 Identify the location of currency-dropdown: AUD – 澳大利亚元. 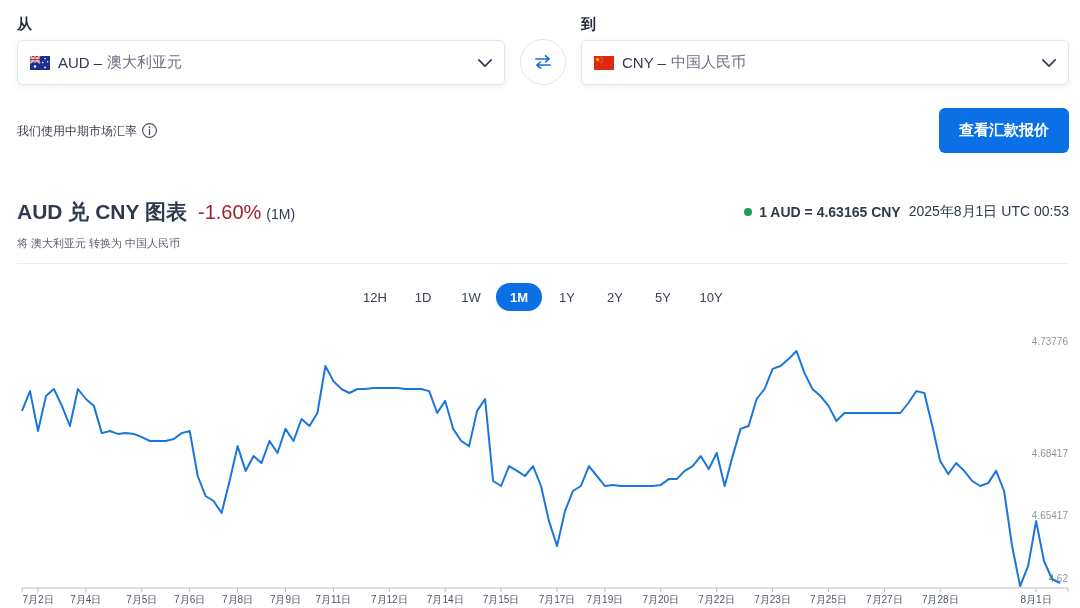
(261, 62).